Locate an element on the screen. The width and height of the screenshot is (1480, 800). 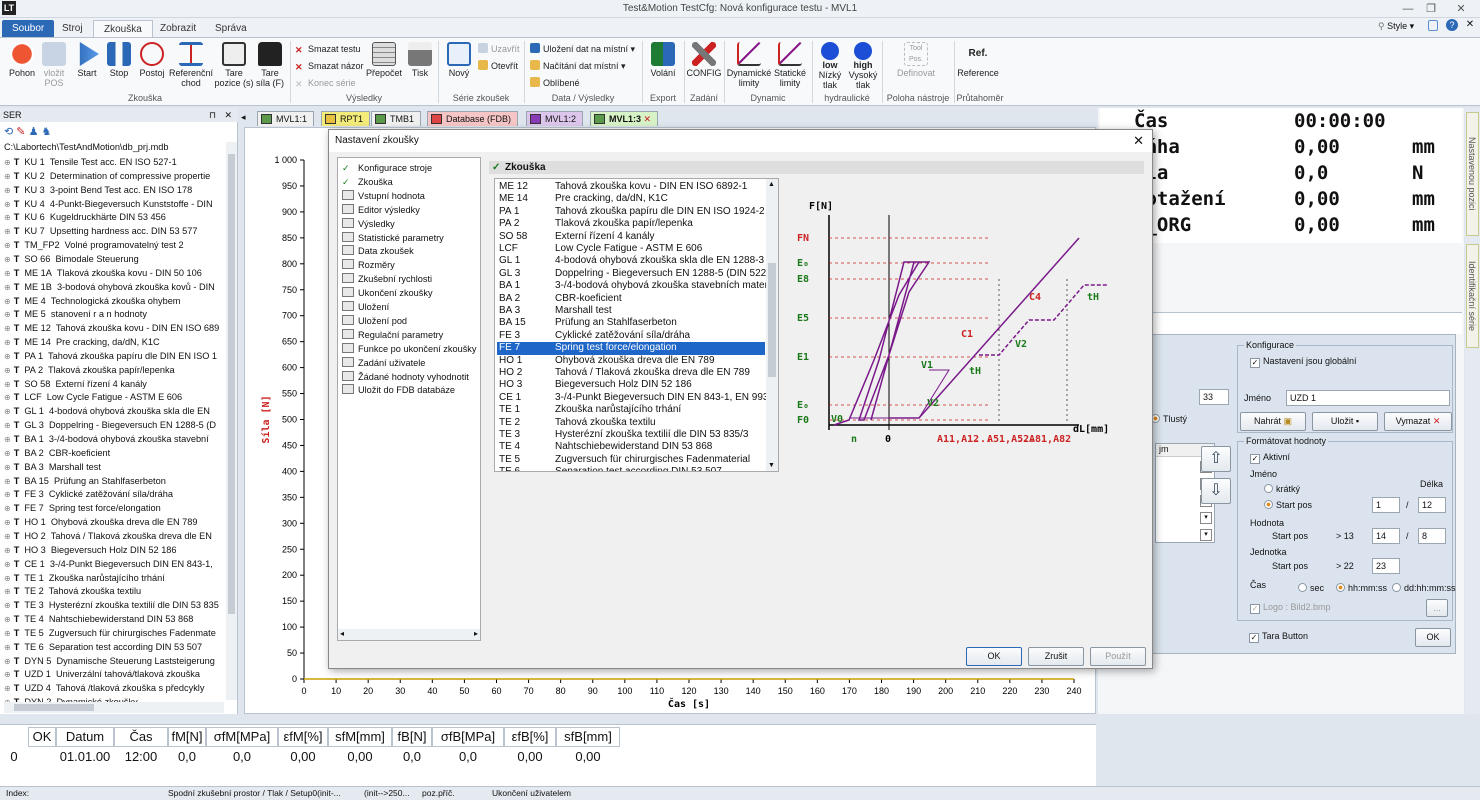
konec-serie-button: ✕ Konec série is located at coordinates (325, 83).